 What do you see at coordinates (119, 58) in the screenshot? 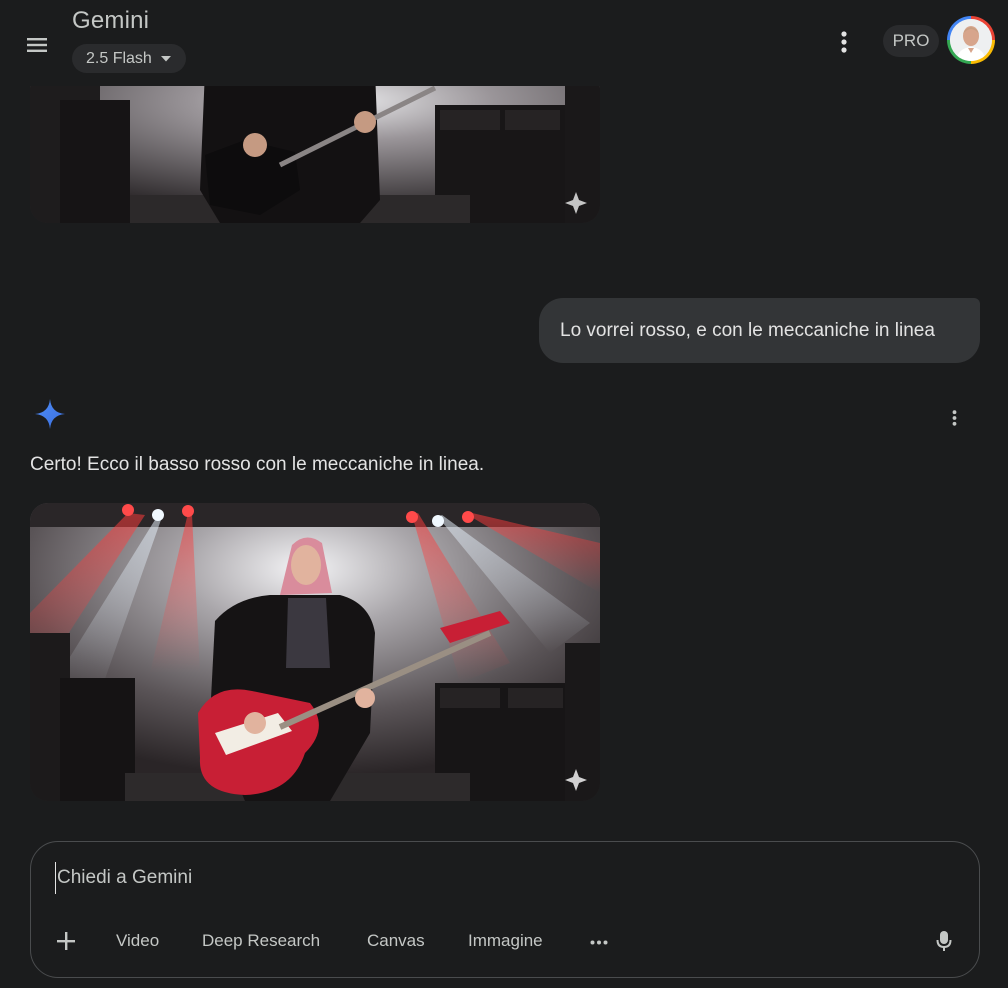
I see `model-selector-label: 2.5 Flash` at bounding box center [119, 58].